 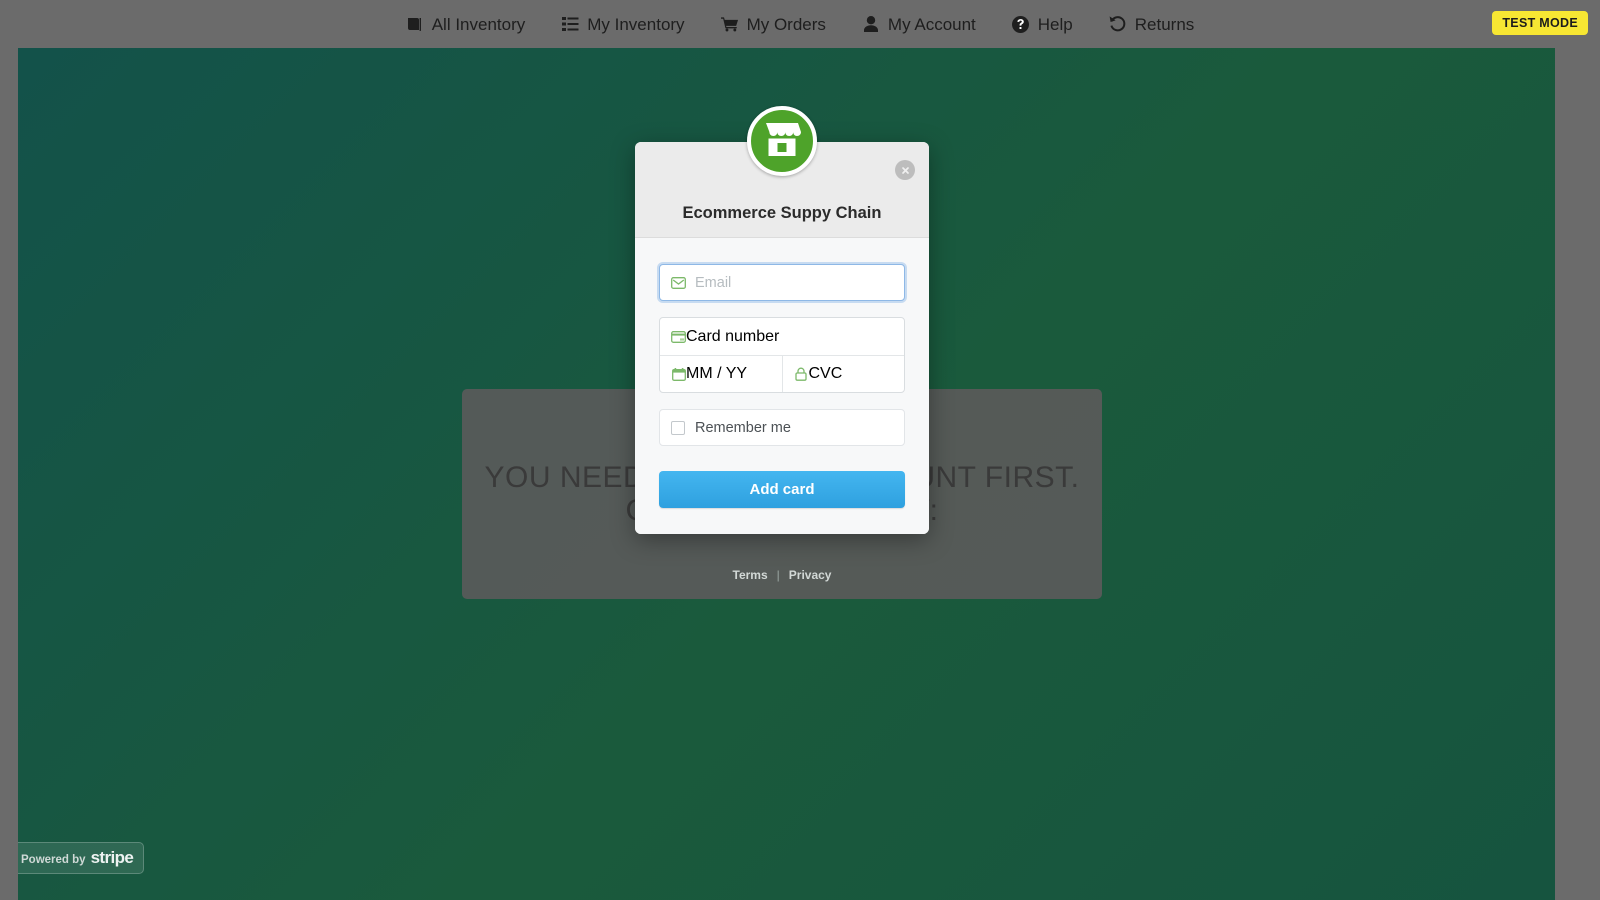 What do you see at coordinates (810, 575) in the screenshot?
I see `privacy-link: Privacy` at bounding box center [810, 575].